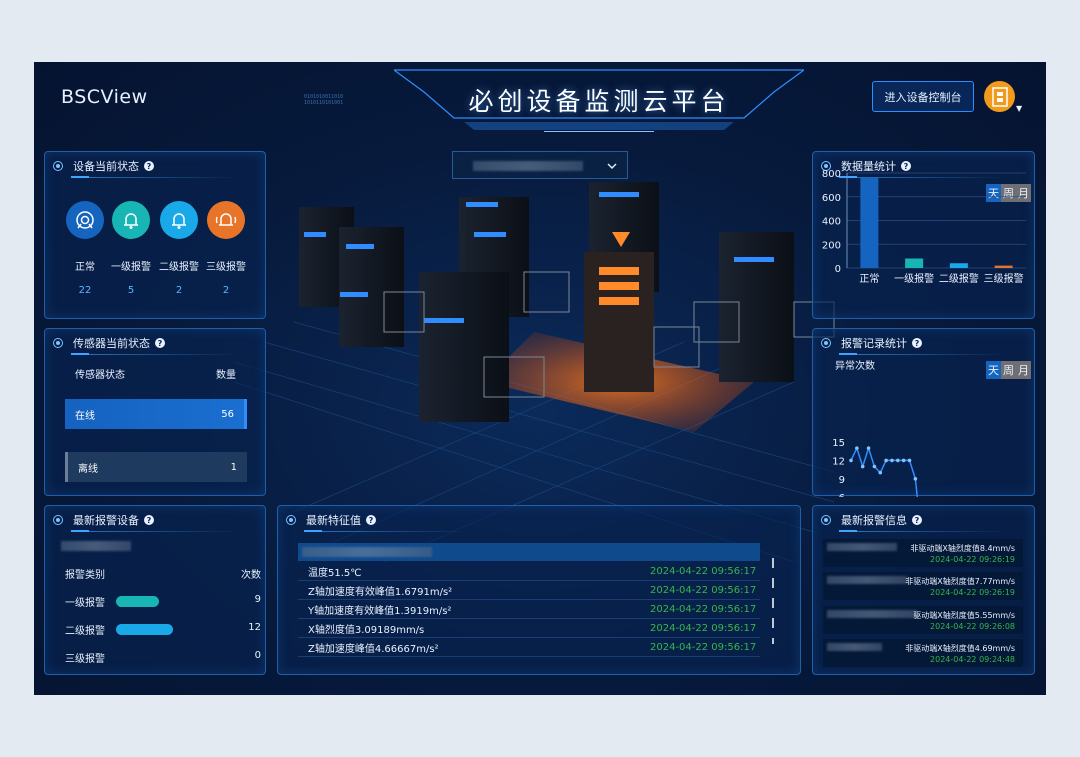 This screenshot has height=757, width=1080. Describe the element at coordinates (106, 520) in the screenshot. I see `panel-title: 最新报警设备` at that location.